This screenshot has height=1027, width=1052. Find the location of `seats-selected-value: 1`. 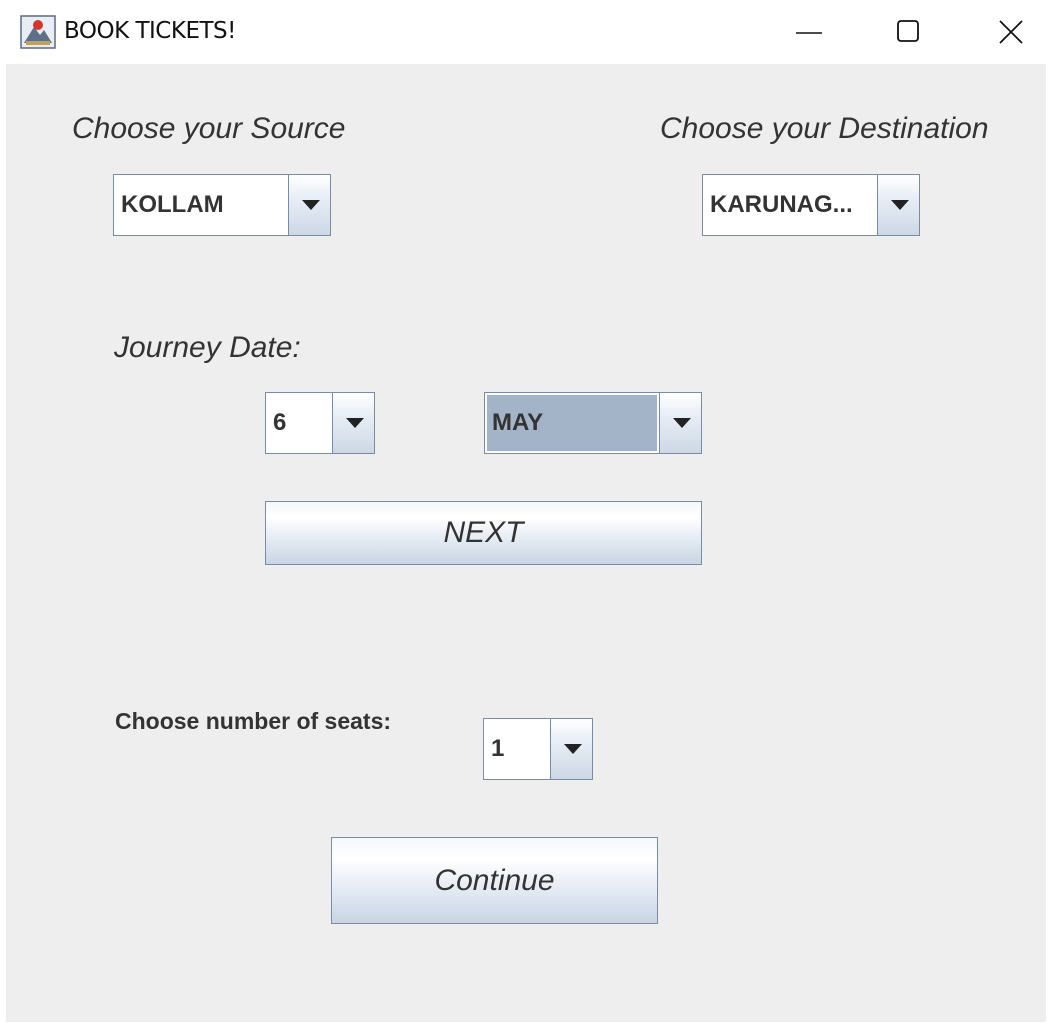

seats-selected-value: 1 is located at coordinates (498, 748).